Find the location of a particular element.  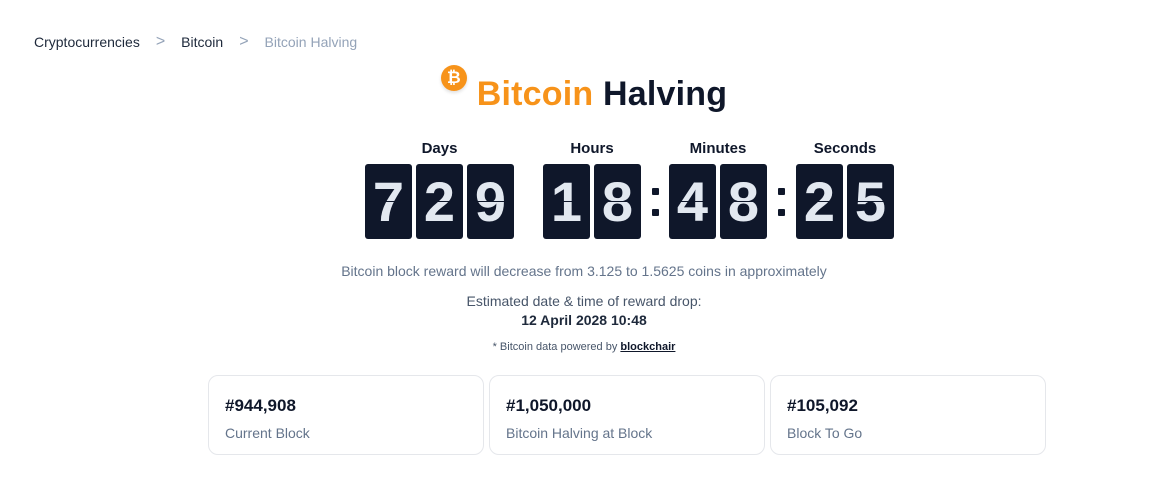

estimate-label: Estimated date & time of reward drop: is located at coordinates (584, 301).